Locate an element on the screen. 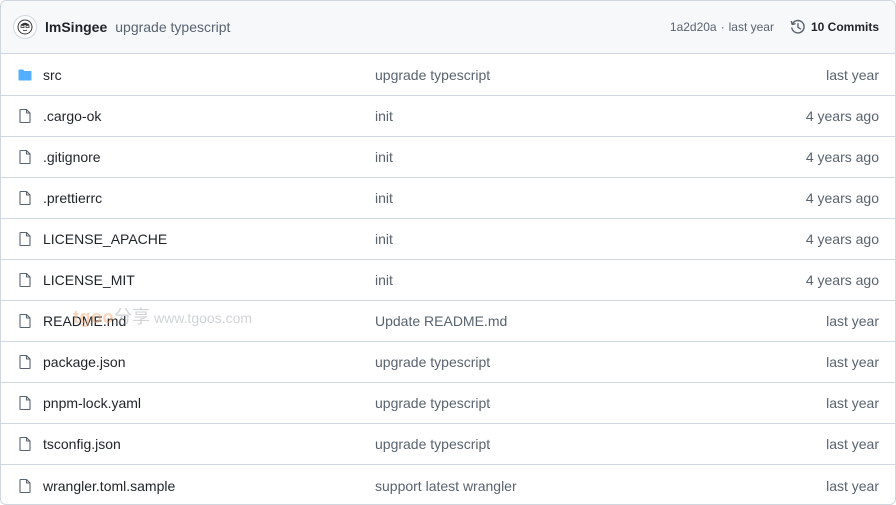 This screenshot has height=505, width=896. commit-message: upgrade typescript is located at coordinates (172, 27).